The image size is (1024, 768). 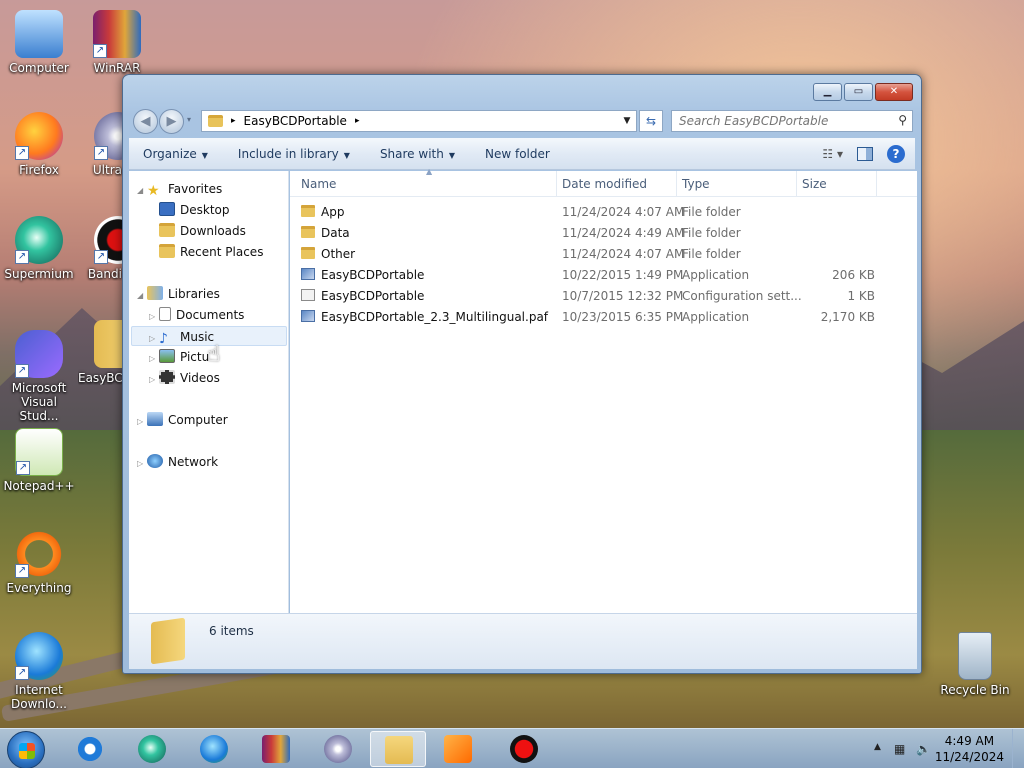 What do you see at coordinates (184, 378) in the screenshot?
I see `nav-item-videos: ▷ Videos` at bounding box center [184, 378].